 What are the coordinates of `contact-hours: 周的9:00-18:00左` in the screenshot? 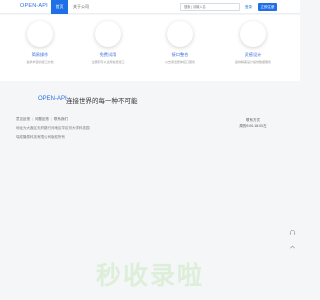 It's located at (253, 126).